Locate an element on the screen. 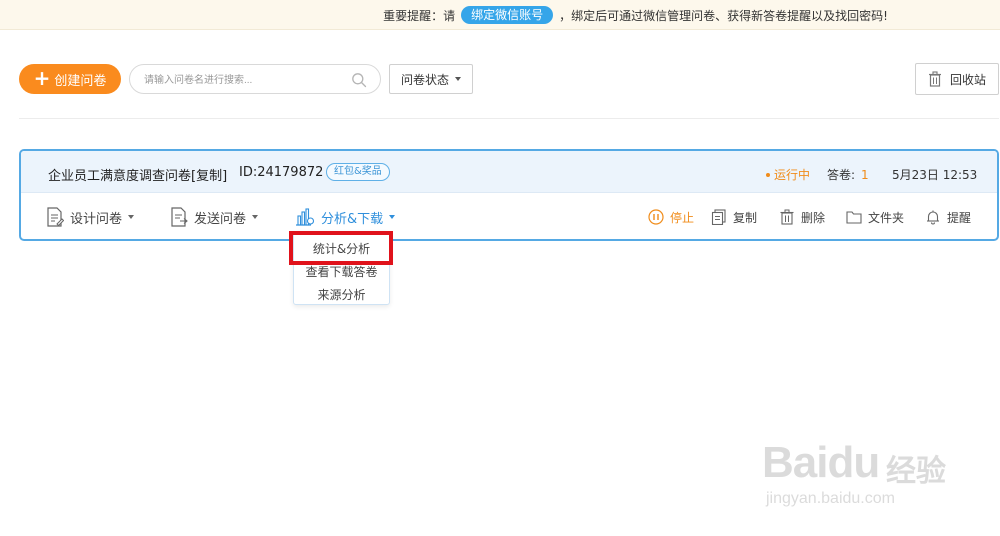  remind-button: 提醒 is located at coordinates (948, 217).